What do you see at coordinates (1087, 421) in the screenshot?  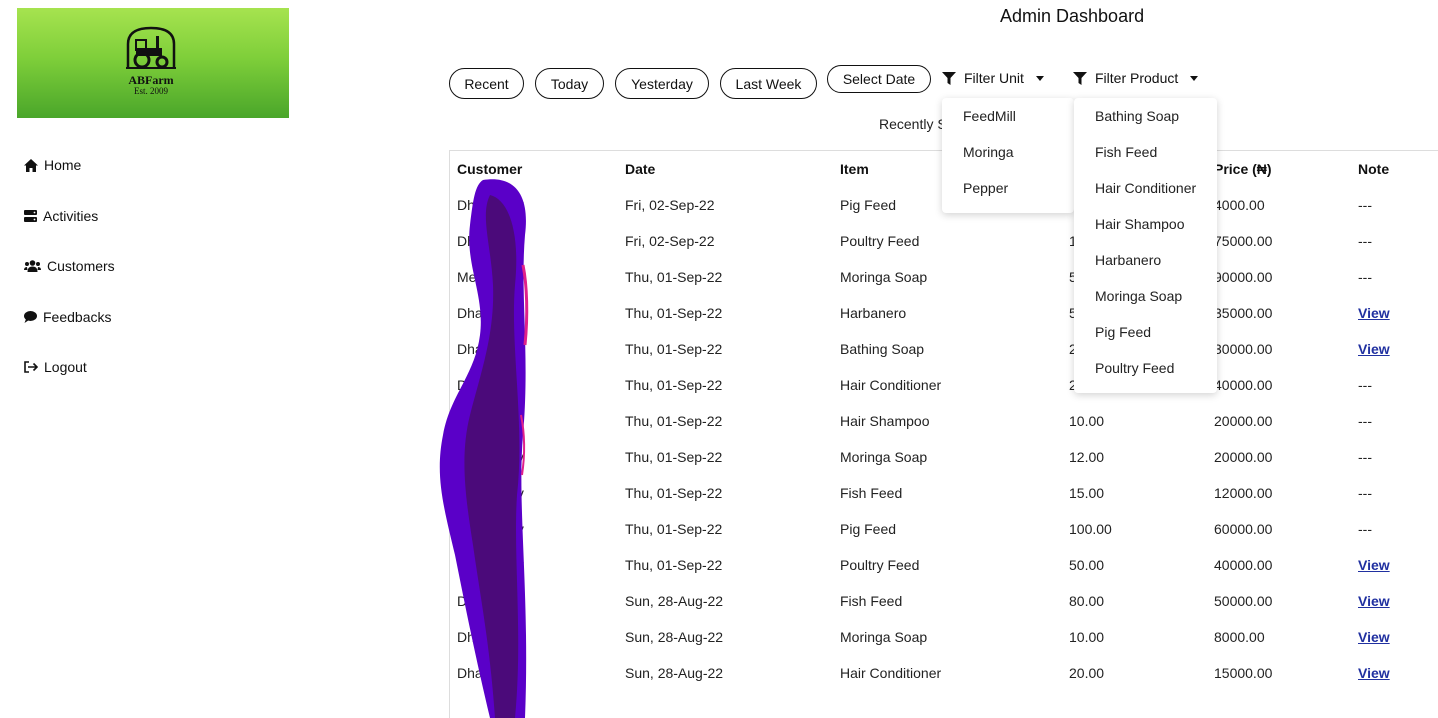 I see `cell-quantity: 10.00` at bounding box center [1087, 421].